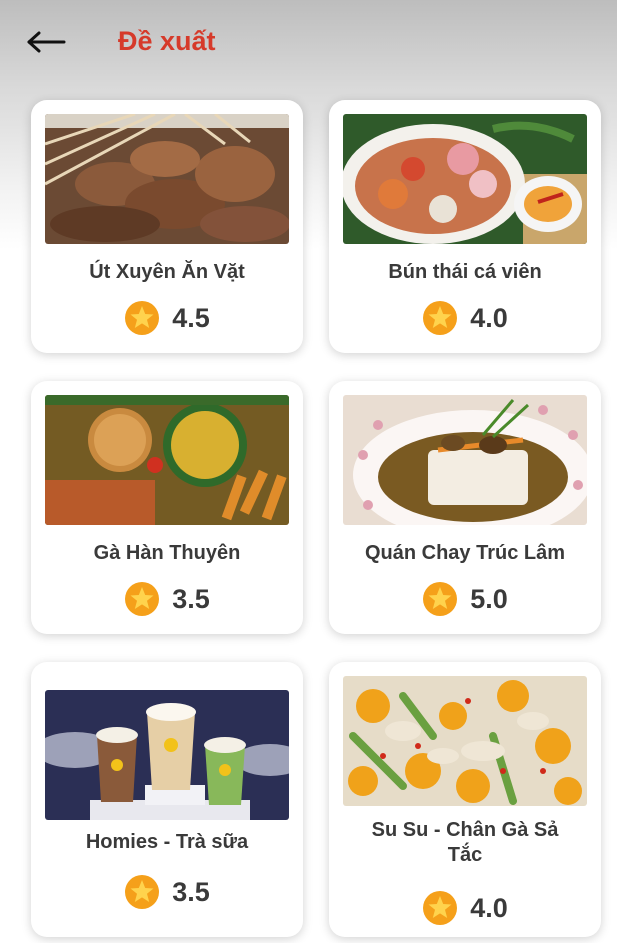 The image size is (617, 943). Describe the element at coordinates (489, 598) in the screenshot. I see `rating-value: 5.0` at that location.